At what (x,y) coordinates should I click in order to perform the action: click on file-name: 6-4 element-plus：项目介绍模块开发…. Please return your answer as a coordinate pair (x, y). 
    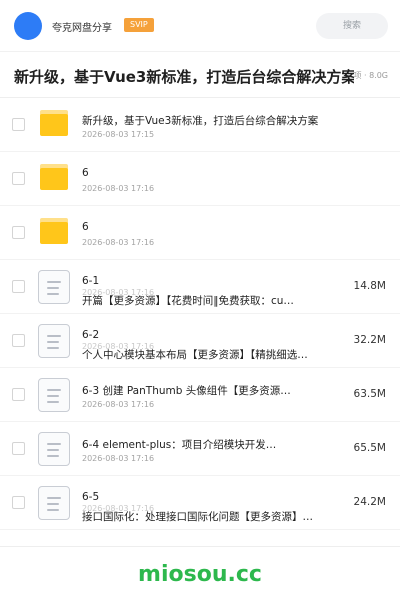
    Looking at the image, I should click on (179, 445).